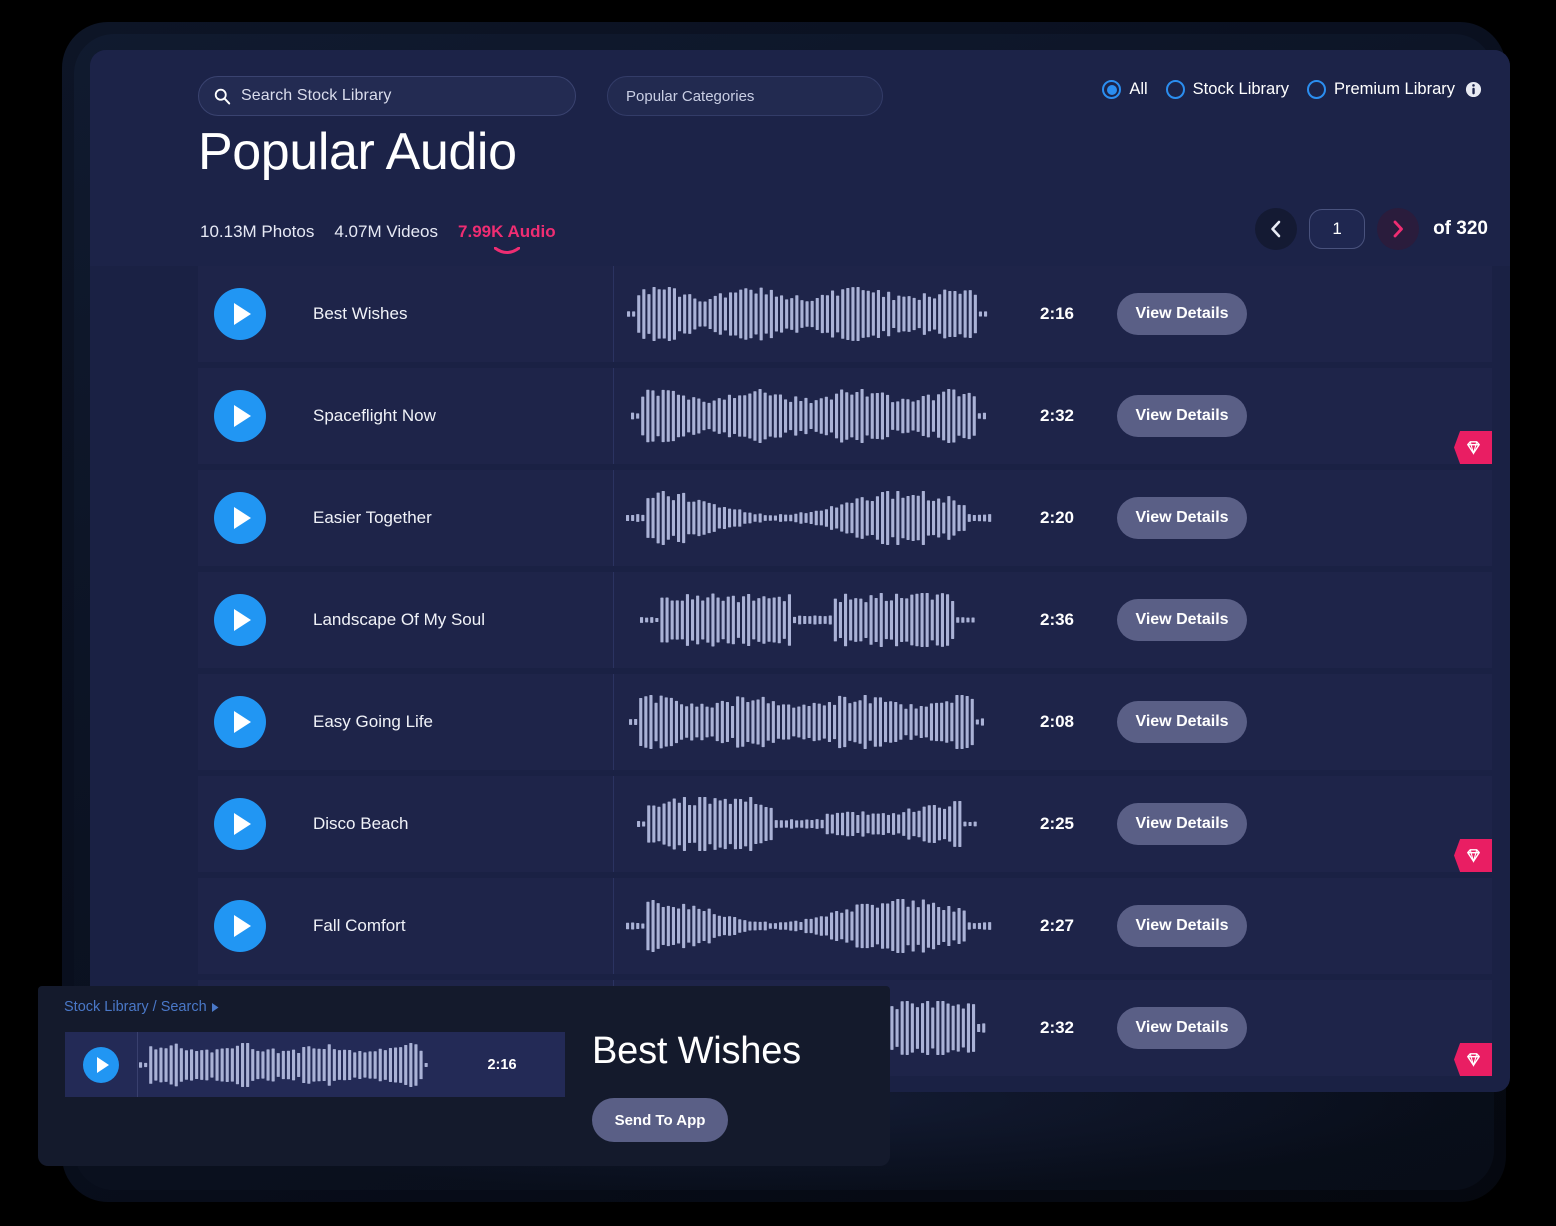 The width and height of the screenshot is (1556, 1226). What do you see at coordinates (399, 619) in the screenshot?
I see `track-title: Landscape Of My Soul` at bounding box center [399, 619].